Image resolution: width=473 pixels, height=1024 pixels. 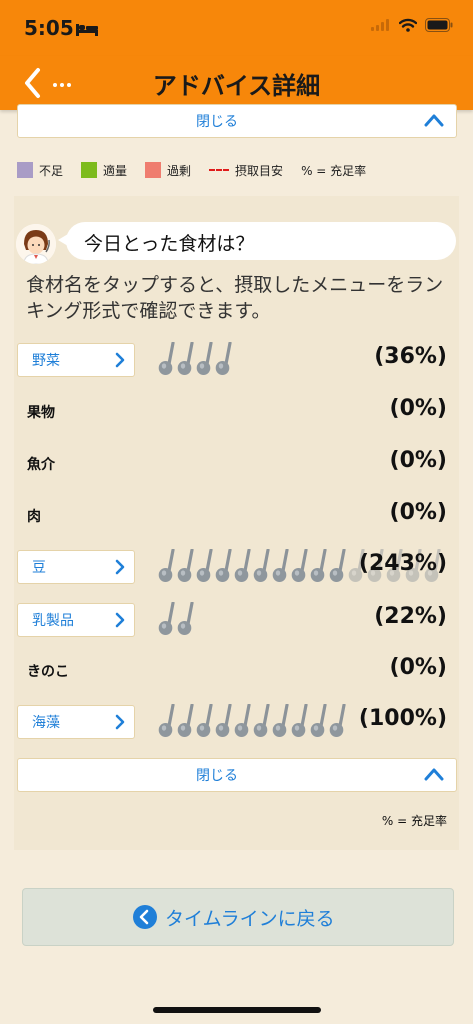 I want to click on legend-item-insufficient: 不足, so click(x=40, y=170).